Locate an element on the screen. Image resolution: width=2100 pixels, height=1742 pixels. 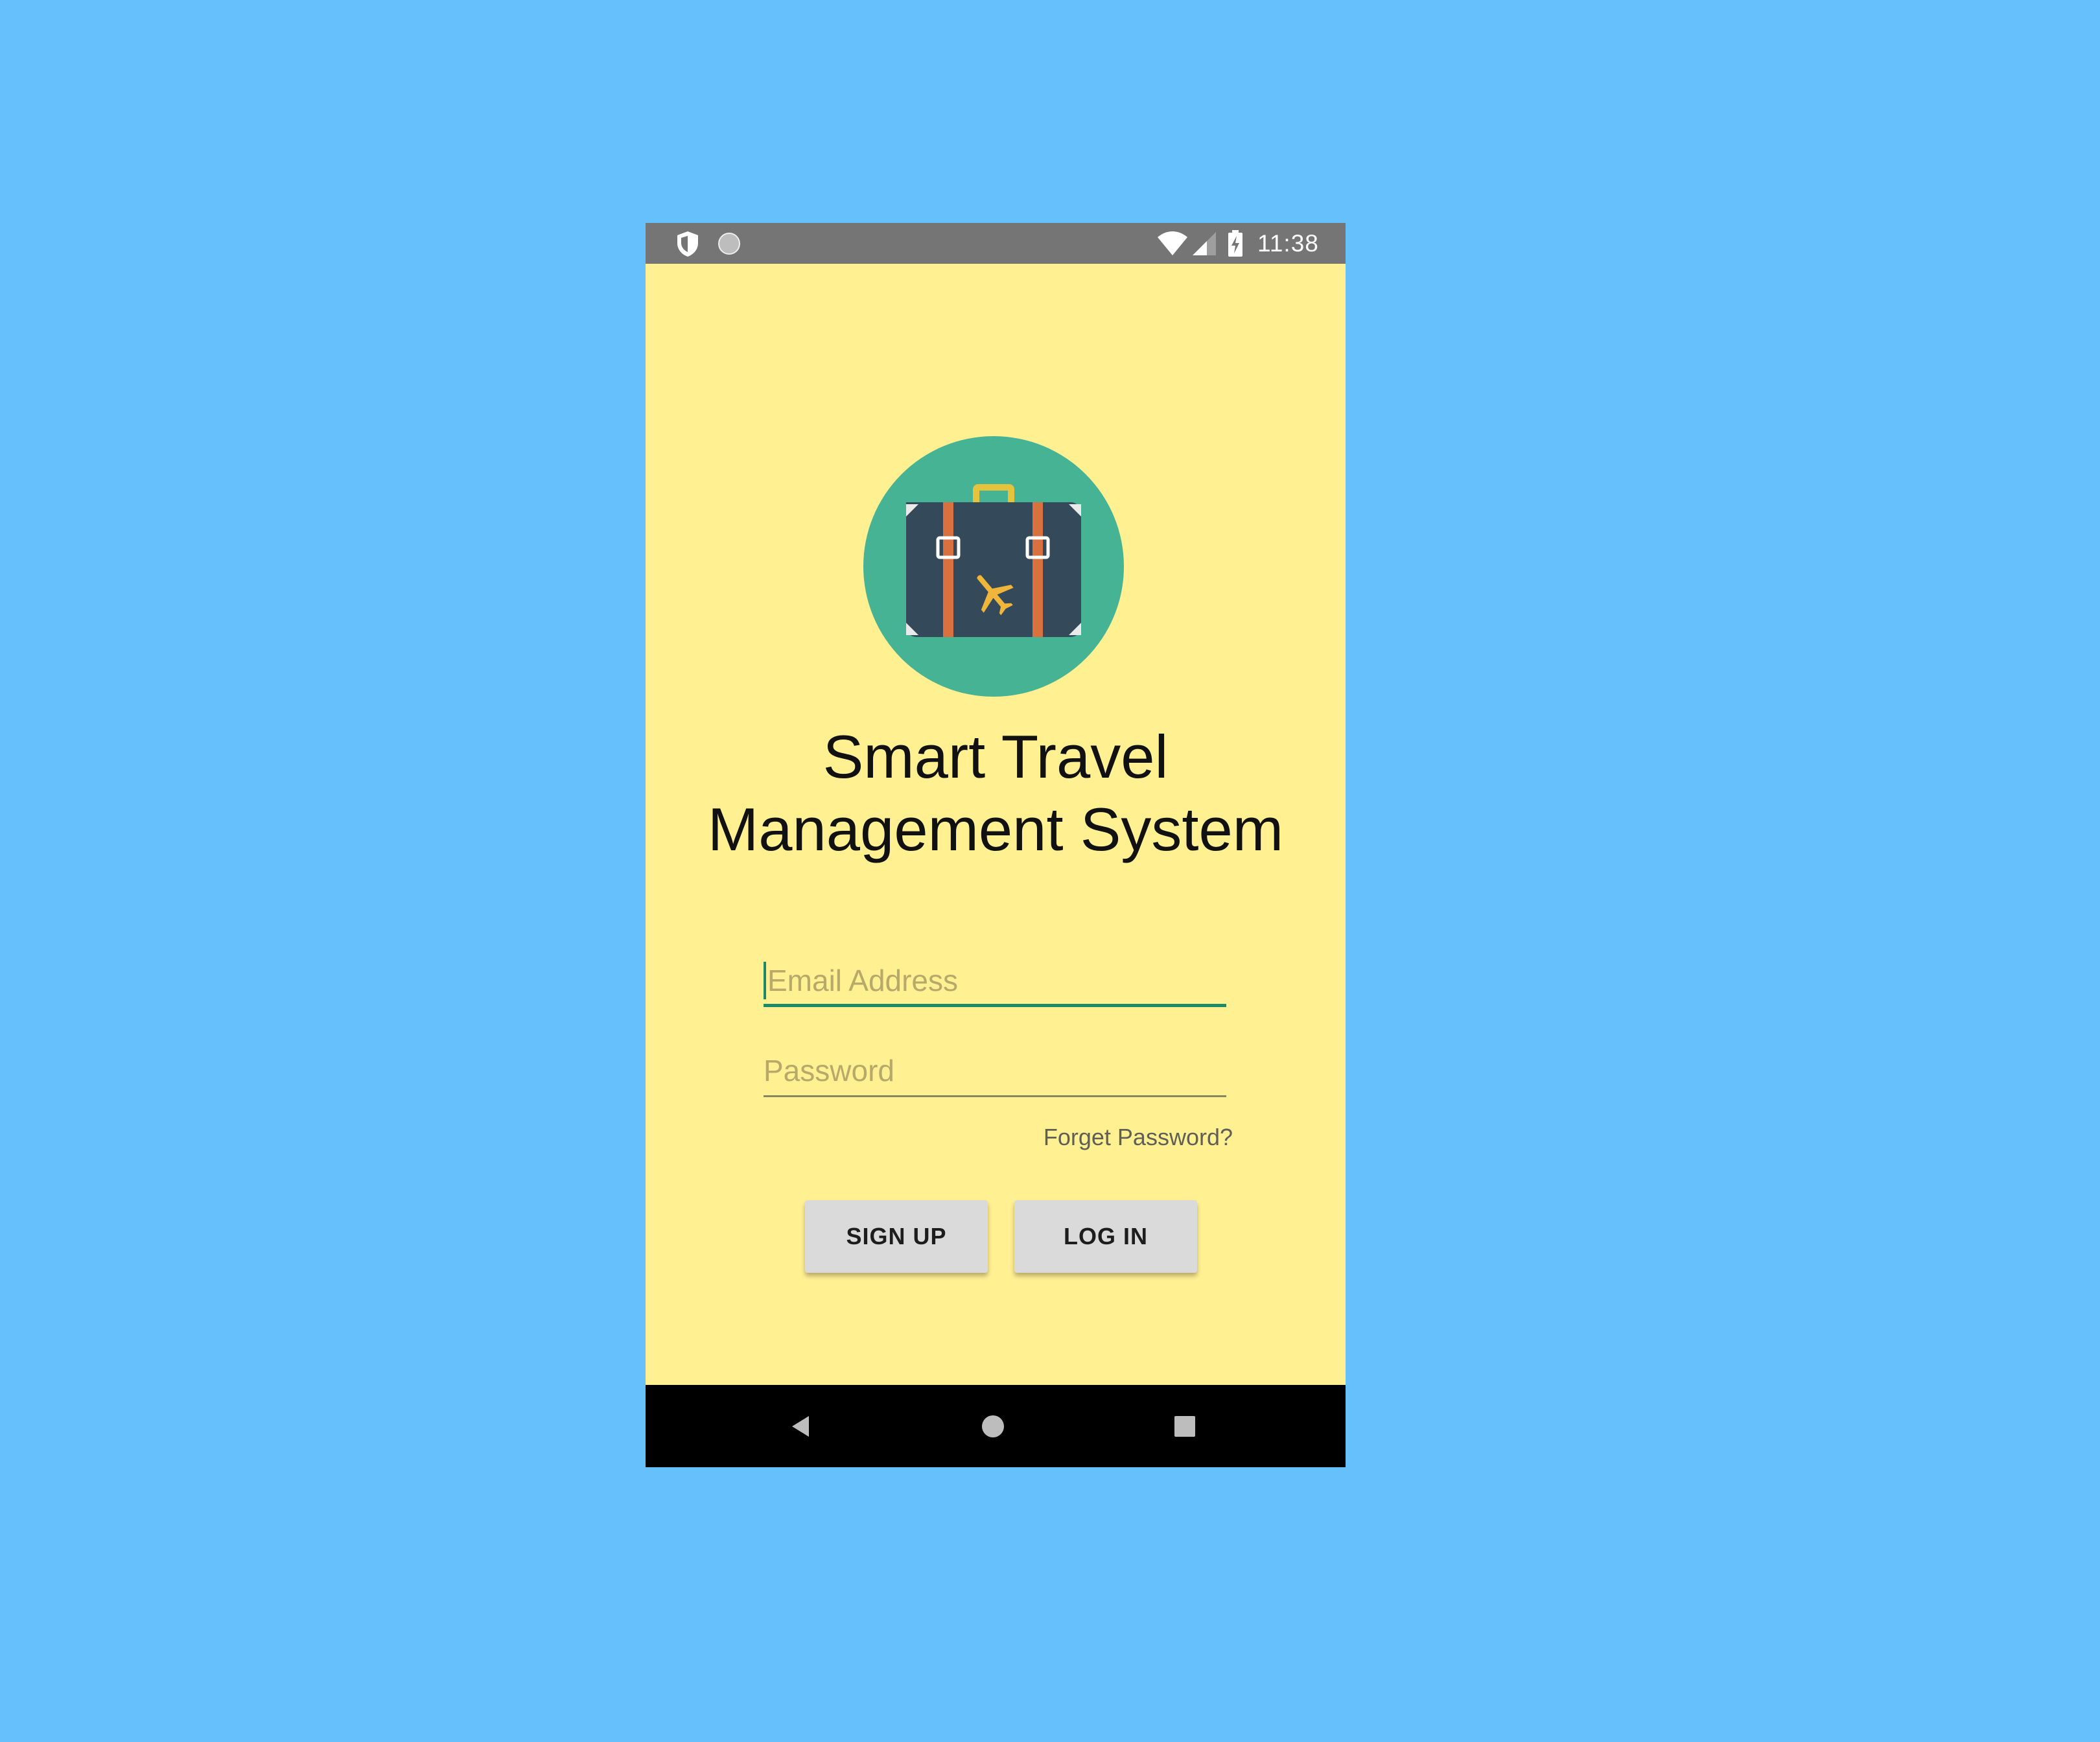
password-field: Password is located at coordinates (995, 1073).